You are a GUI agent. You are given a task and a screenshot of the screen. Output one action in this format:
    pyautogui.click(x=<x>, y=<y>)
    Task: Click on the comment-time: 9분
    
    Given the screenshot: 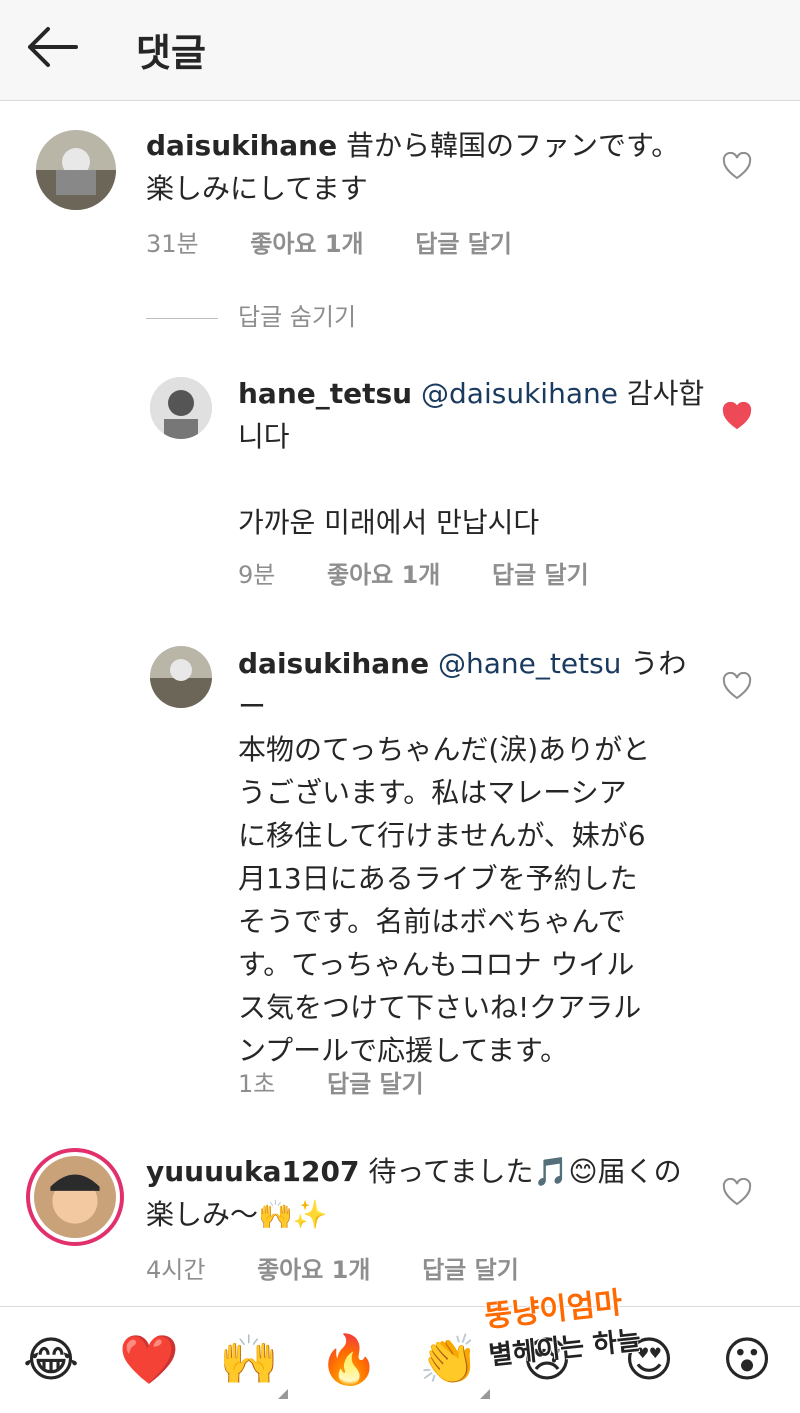 What is the action you would take?
    pyautogui.click(x=257, y=575)
    